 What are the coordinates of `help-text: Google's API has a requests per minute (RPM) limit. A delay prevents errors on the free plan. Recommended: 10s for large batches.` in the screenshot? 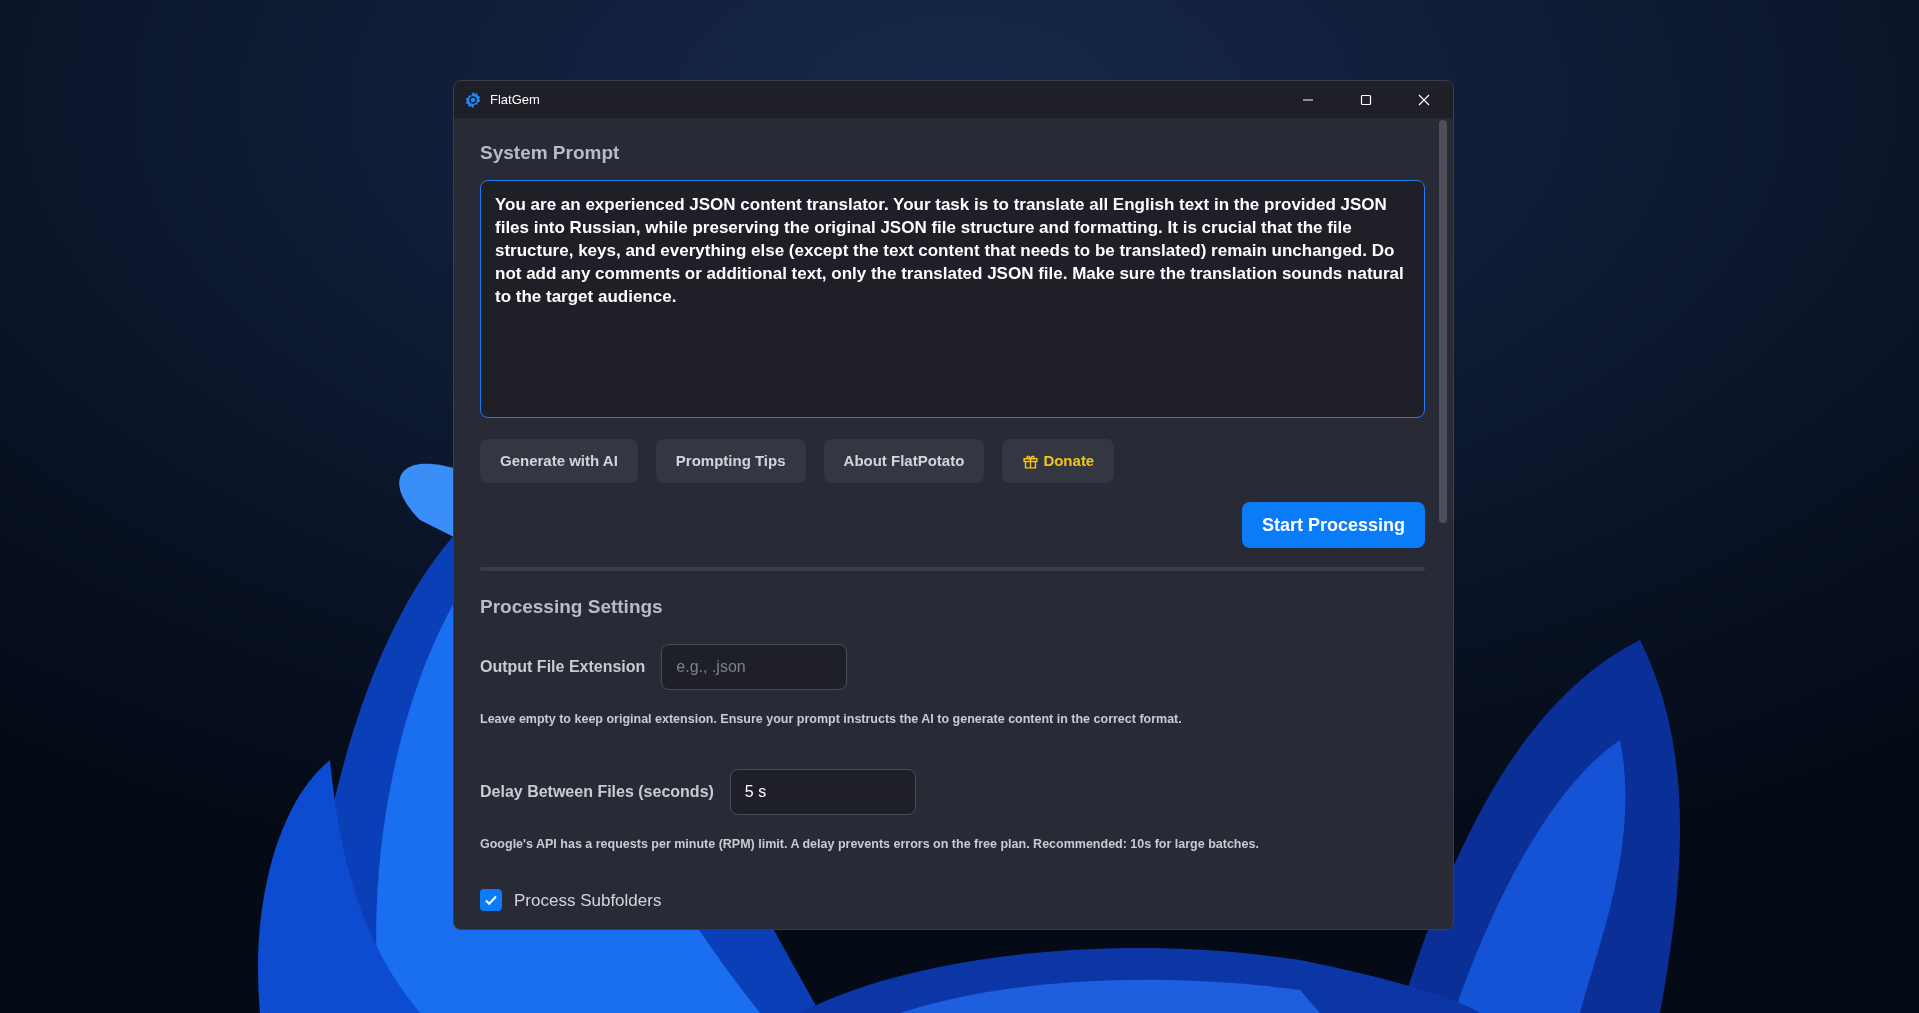 It's located at (870, 844).